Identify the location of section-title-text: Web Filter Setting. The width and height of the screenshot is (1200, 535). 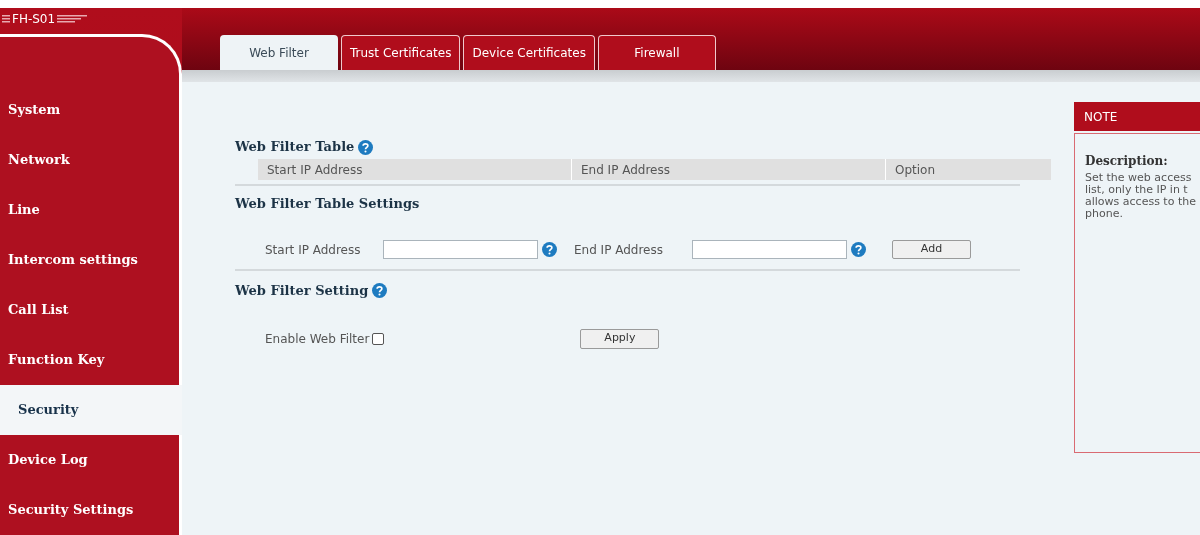
(302, 290).